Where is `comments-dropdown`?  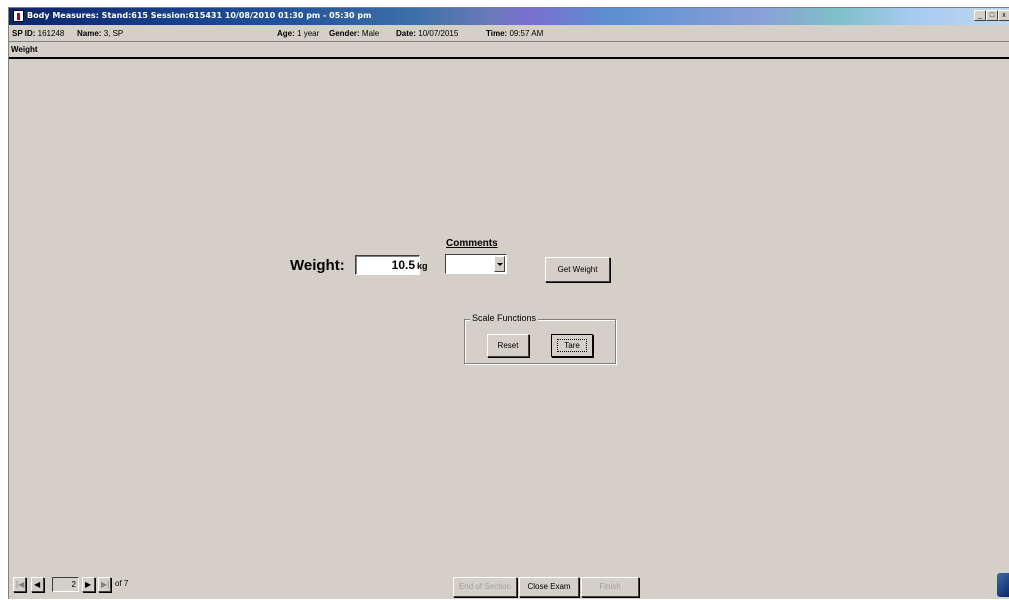 comments-dropdown is located at coordinates (476, 264).